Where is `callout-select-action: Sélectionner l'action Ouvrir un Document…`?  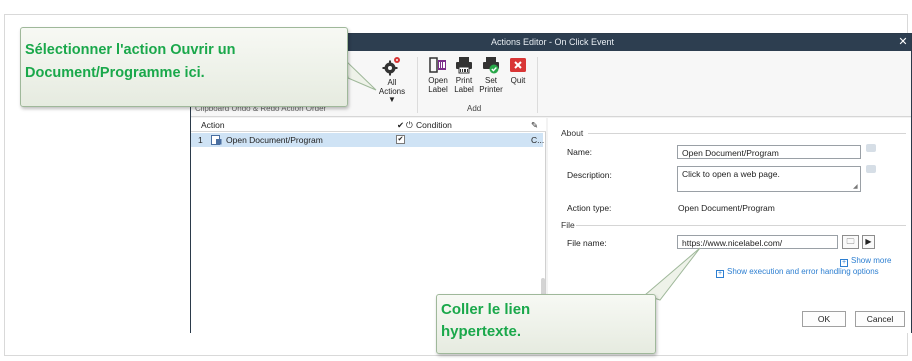
callout-select-action: Sélectionner l'action Ouvrir un Document… is located at coordinates (184, 67).